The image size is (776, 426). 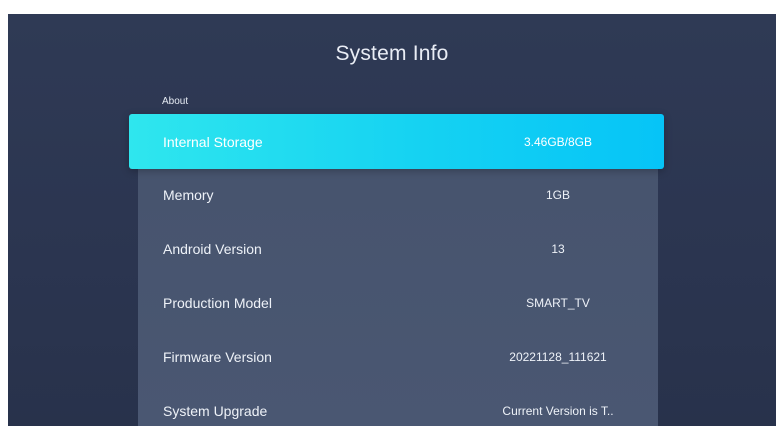 What do you see at coordinates (215, 411) in the screenshot?
I see `settings-item-label: System Upgrade` at bounding box center [215, 411].